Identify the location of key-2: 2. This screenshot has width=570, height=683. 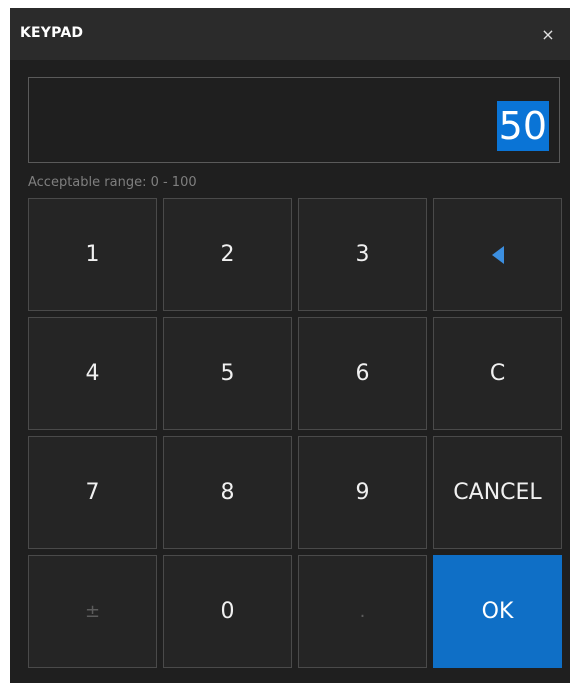
(227, 254).